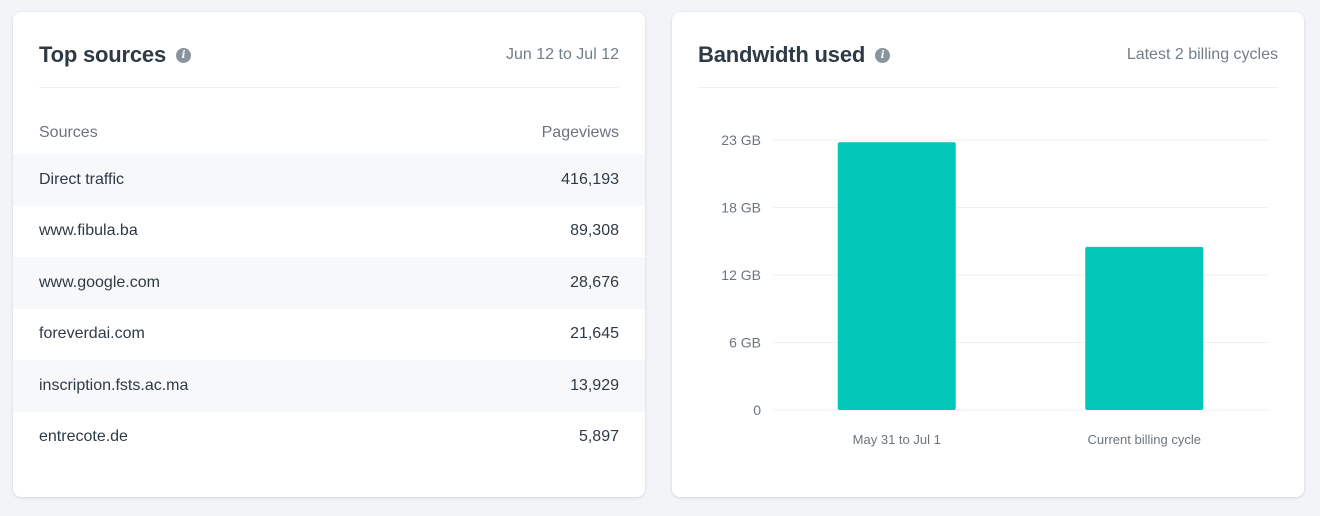 The image size is (1320, 516). Describe the element at coordinates (329, 65) in the screenshot. I see `top-sources-header: Top sources i Jun 12 to Jul 12` at that location.